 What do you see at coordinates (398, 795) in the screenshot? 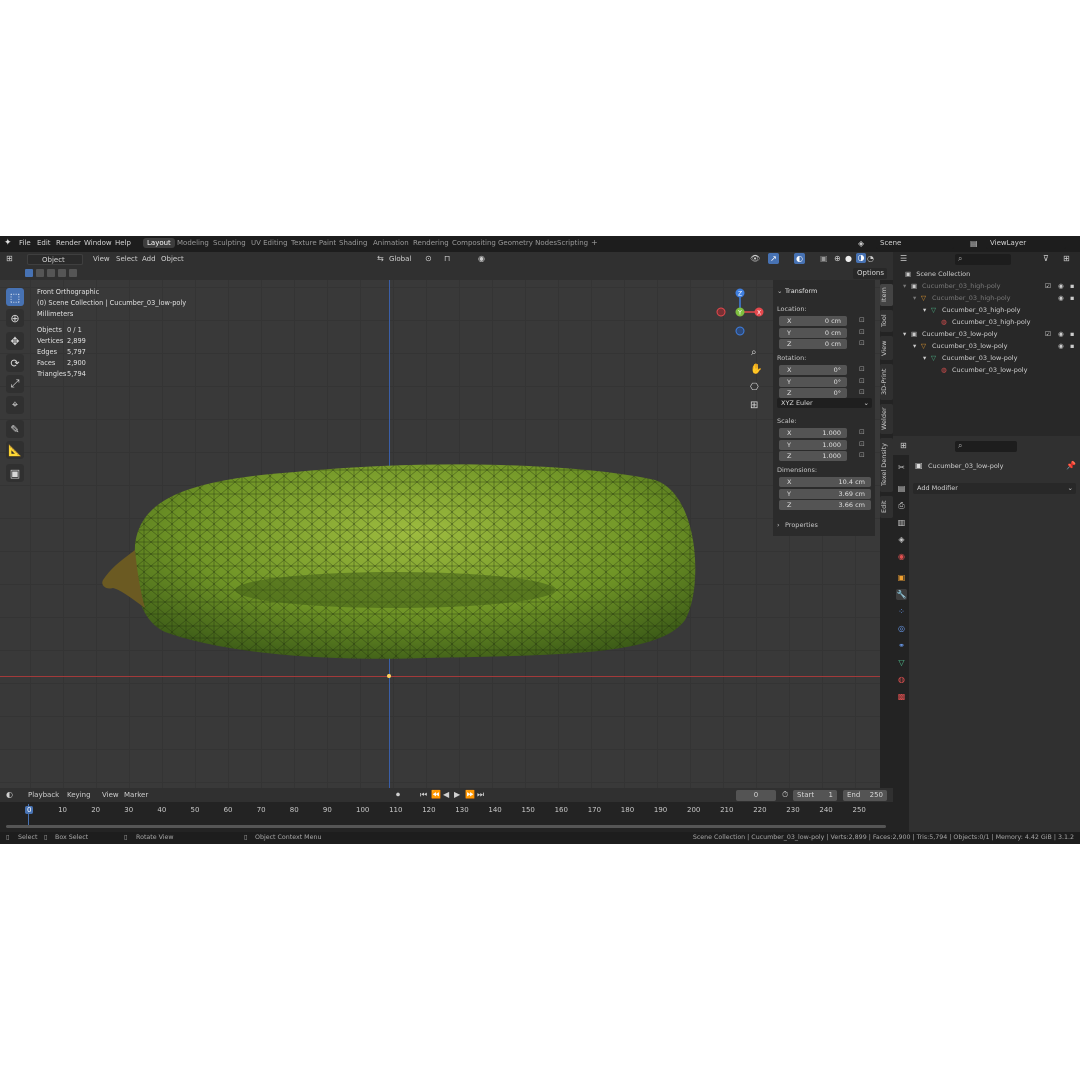
I see `record-icon: ⏺` at bounding box center [398, 795].